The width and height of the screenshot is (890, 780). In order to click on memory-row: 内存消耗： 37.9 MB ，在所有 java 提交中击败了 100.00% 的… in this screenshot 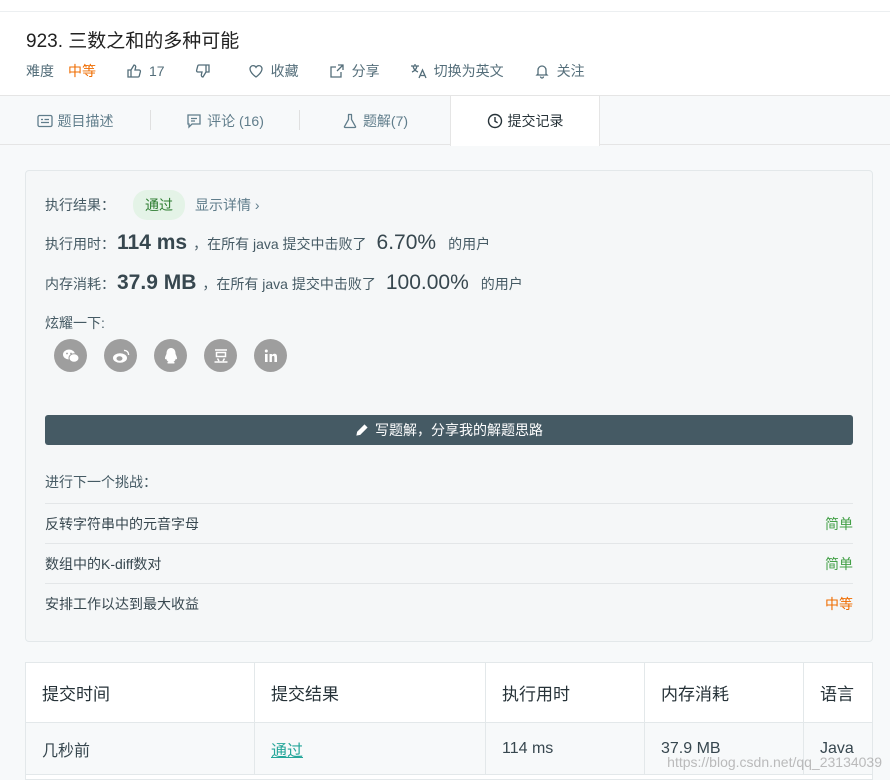, I will do `click(284, 283)`.